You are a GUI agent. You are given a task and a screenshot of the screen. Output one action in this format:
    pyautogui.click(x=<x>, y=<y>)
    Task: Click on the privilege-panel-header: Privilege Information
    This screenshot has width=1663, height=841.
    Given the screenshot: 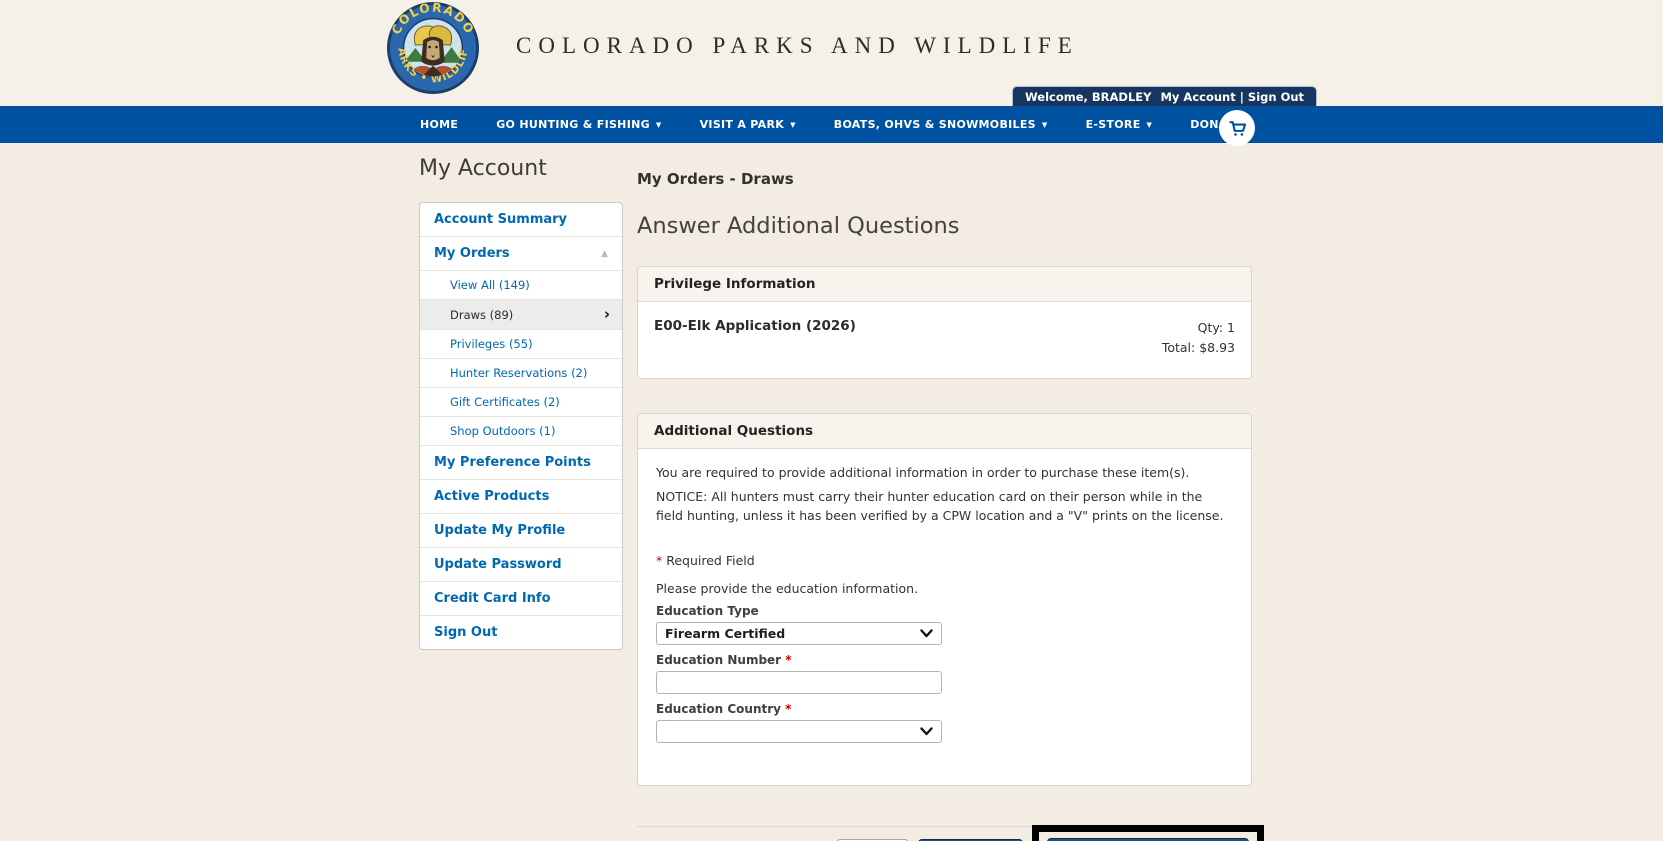 What is the action you would take?
    pyautogui.click(x=944, y=284)
    